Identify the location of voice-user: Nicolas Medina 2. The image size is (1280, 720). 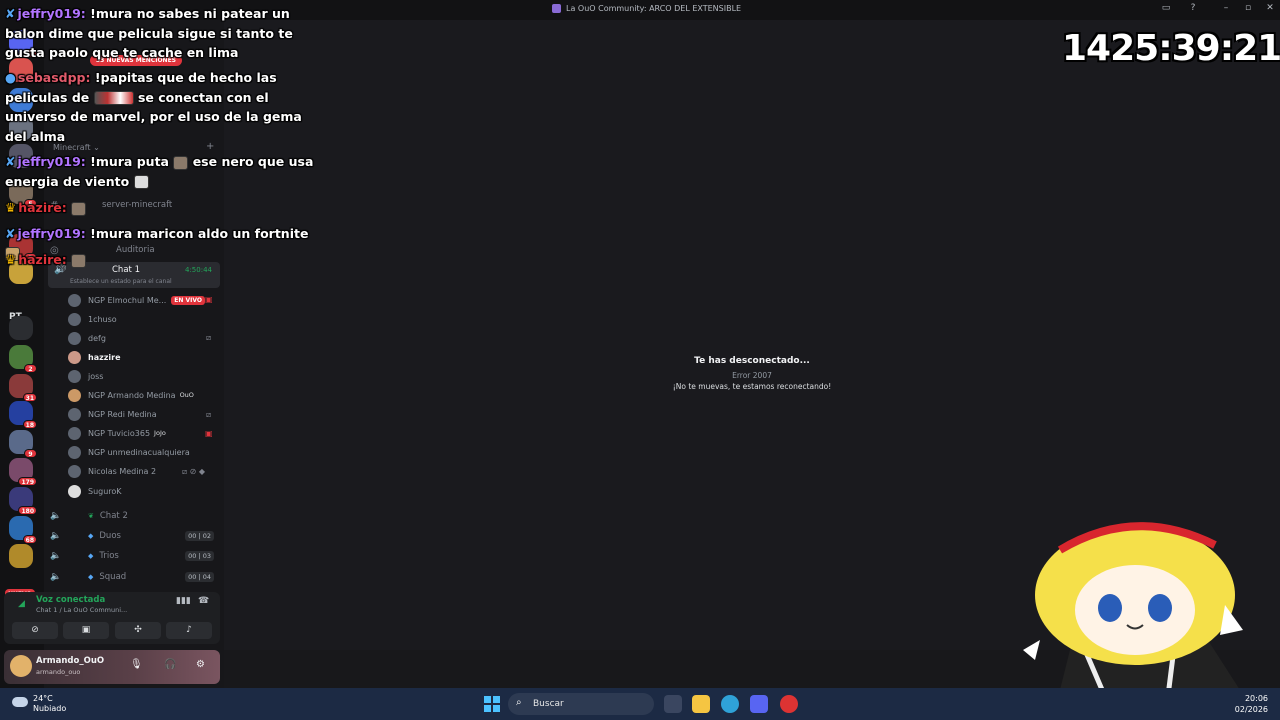
(112, 471).